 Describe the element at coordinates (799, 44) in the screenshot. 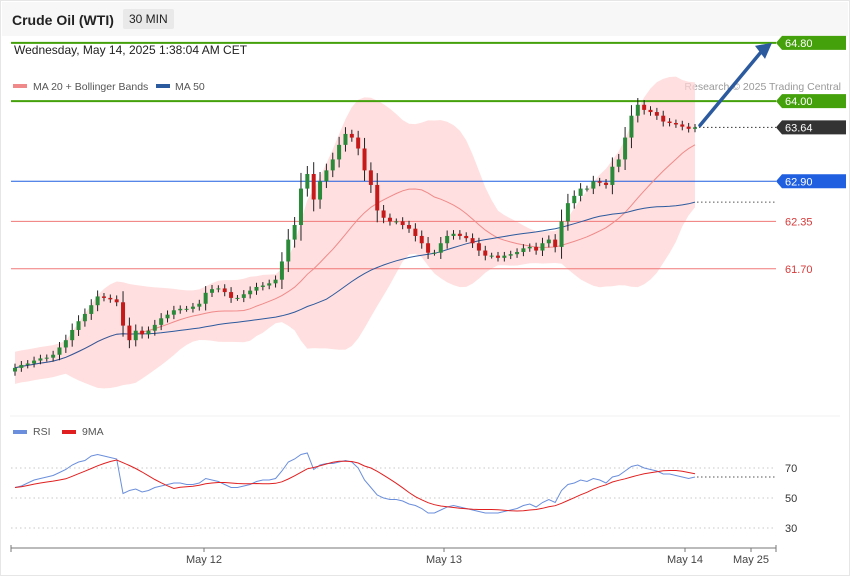

I see `price-tag-text: 64.80` at that location.